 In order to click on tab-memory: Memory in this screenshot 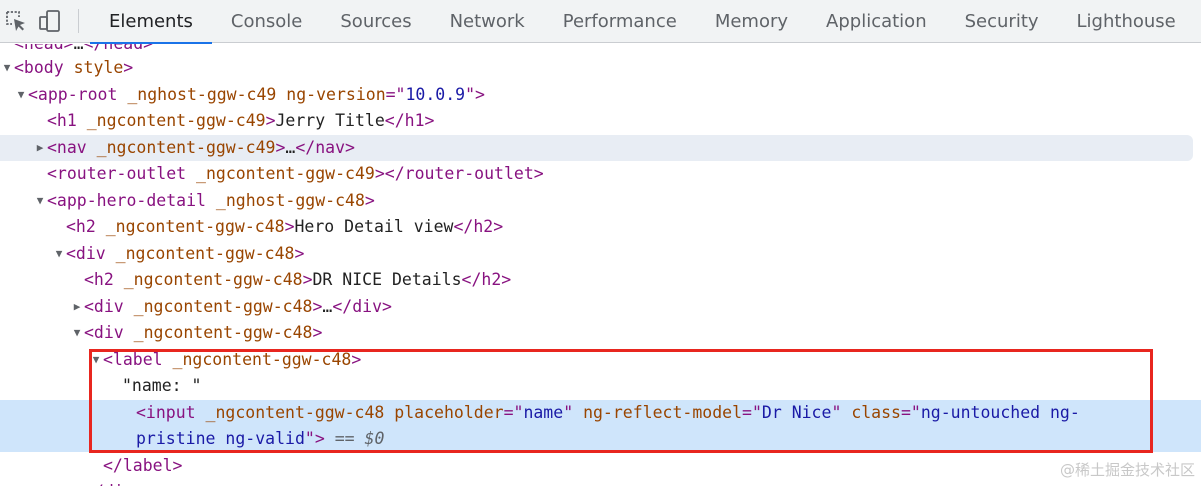, I will do `click(751, 21)`.